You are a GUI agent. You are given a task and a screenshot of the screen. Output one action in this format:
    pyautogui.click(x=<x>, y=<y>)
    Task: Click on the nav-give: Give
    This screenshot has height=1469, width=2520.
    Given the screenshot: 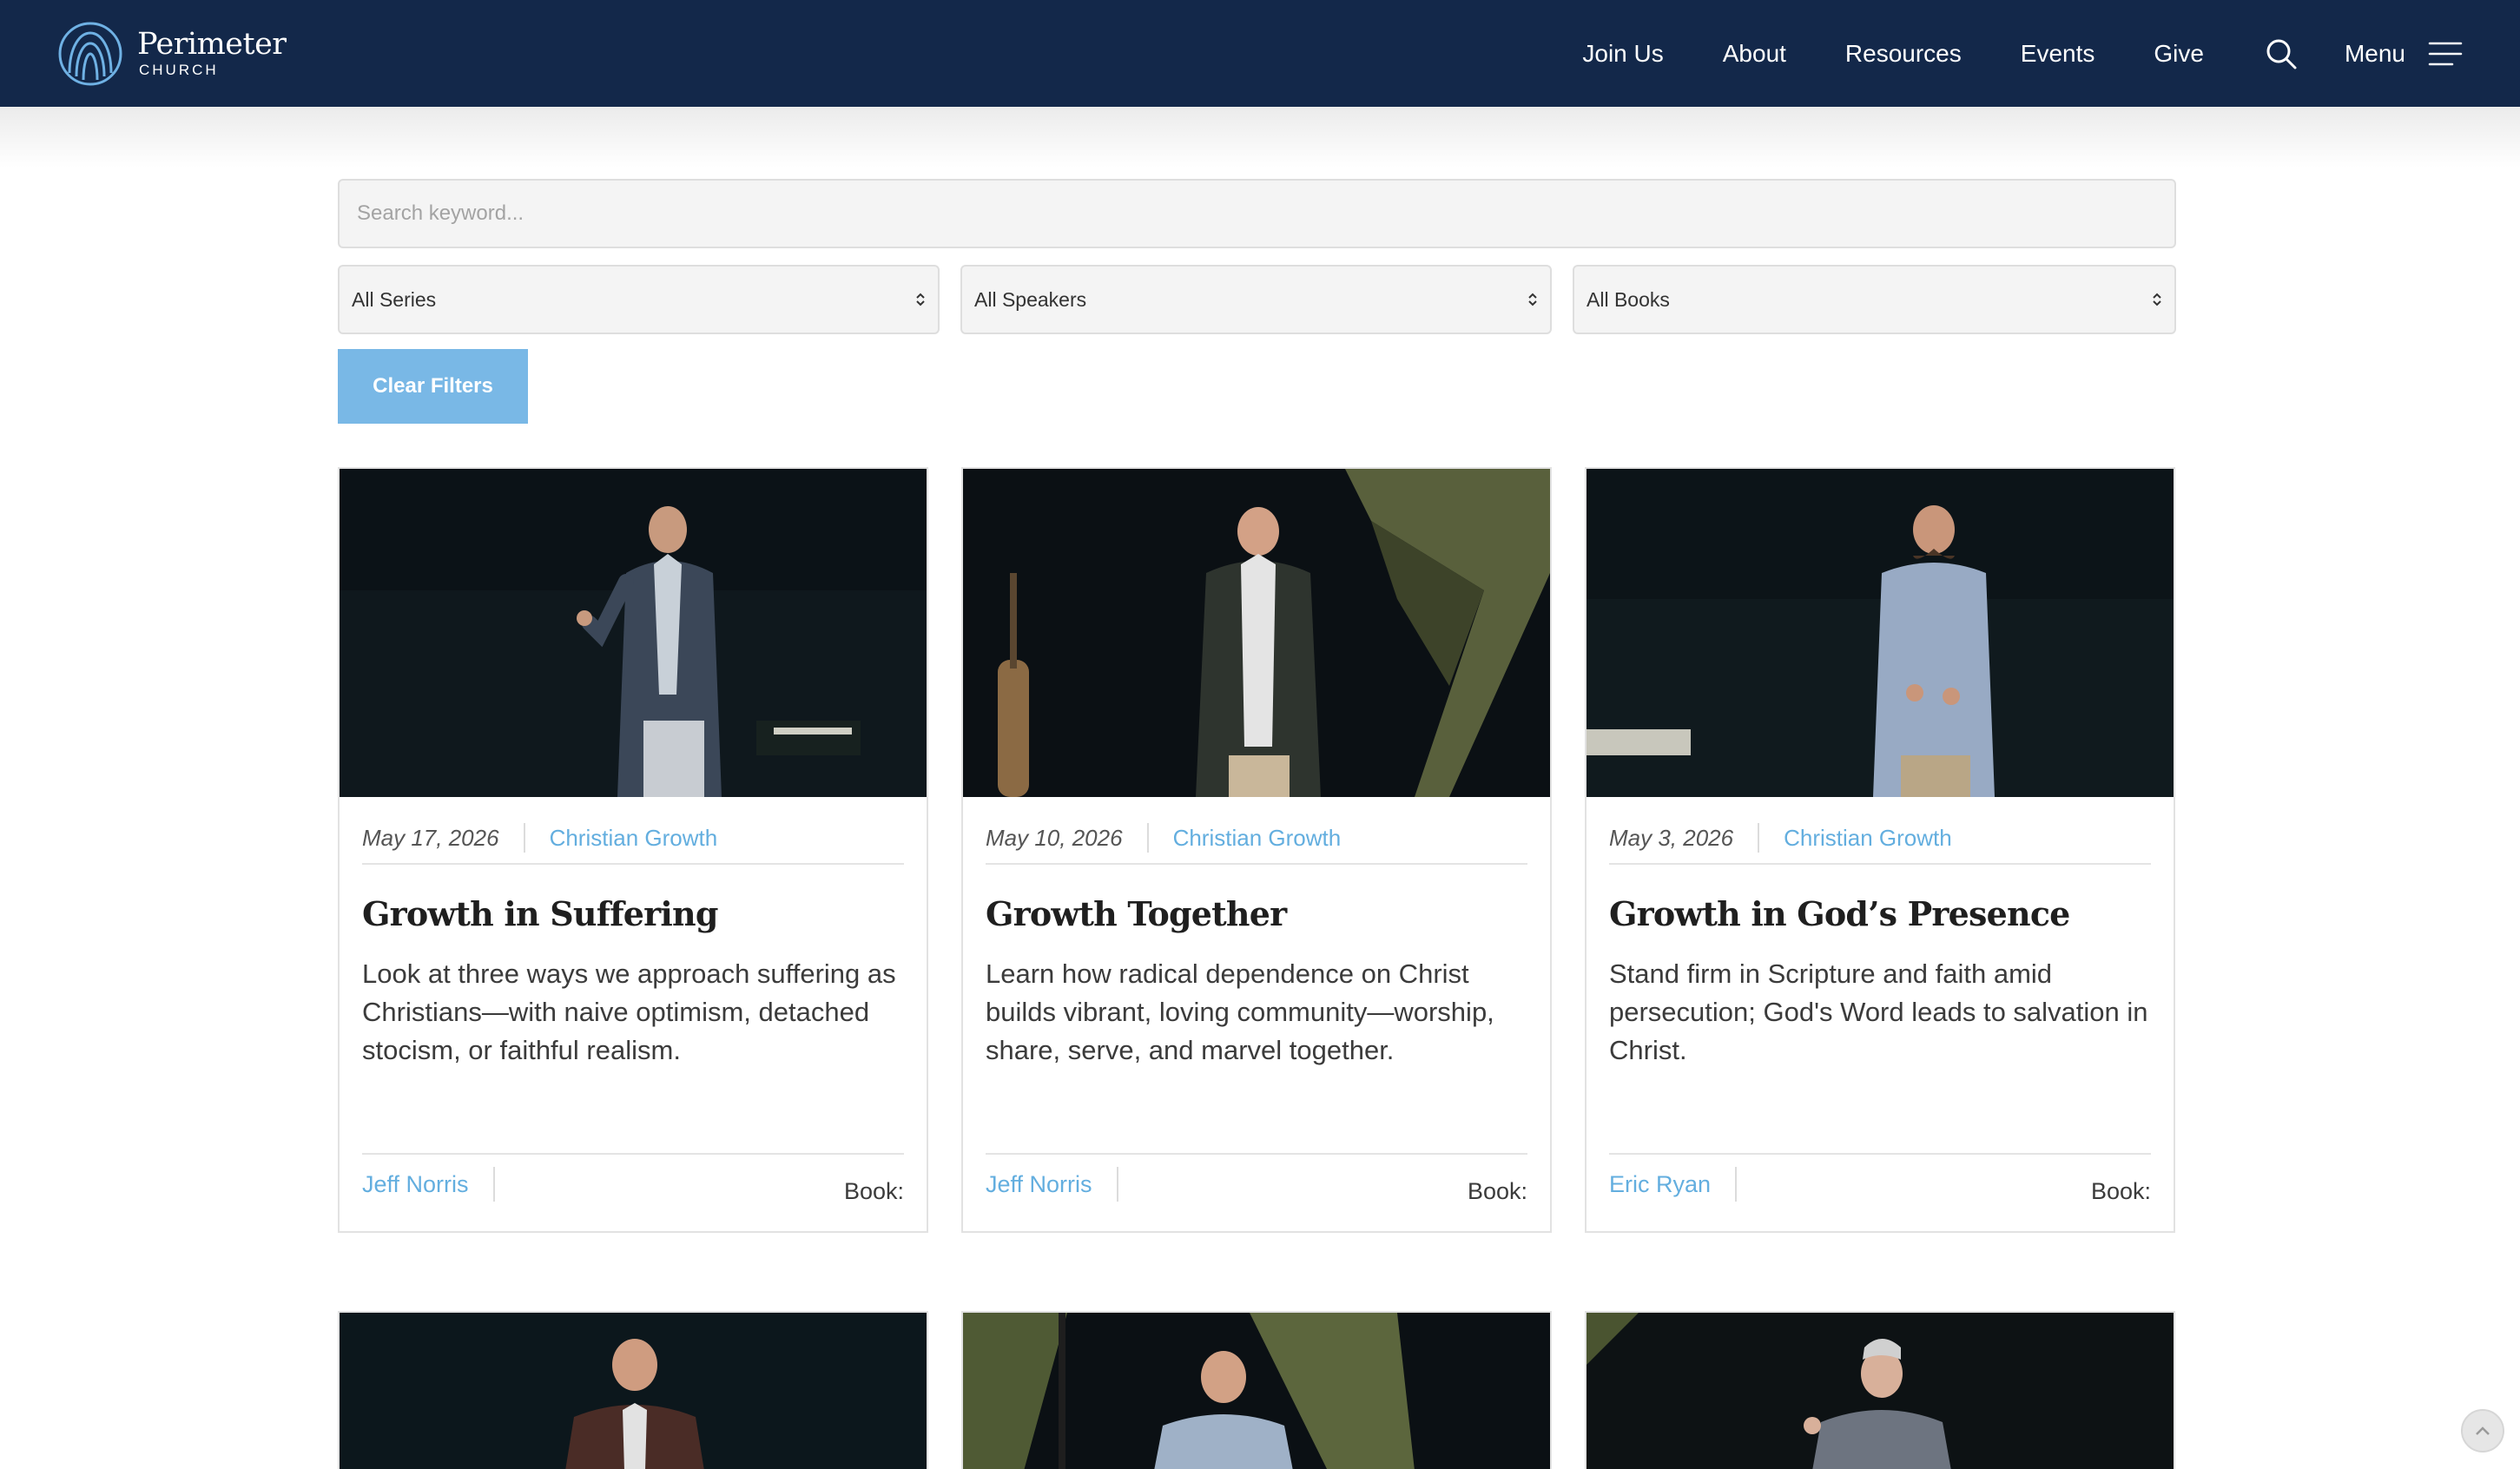 What is the action you would take?
    pyautogui.click(x=2179, y=54)
    